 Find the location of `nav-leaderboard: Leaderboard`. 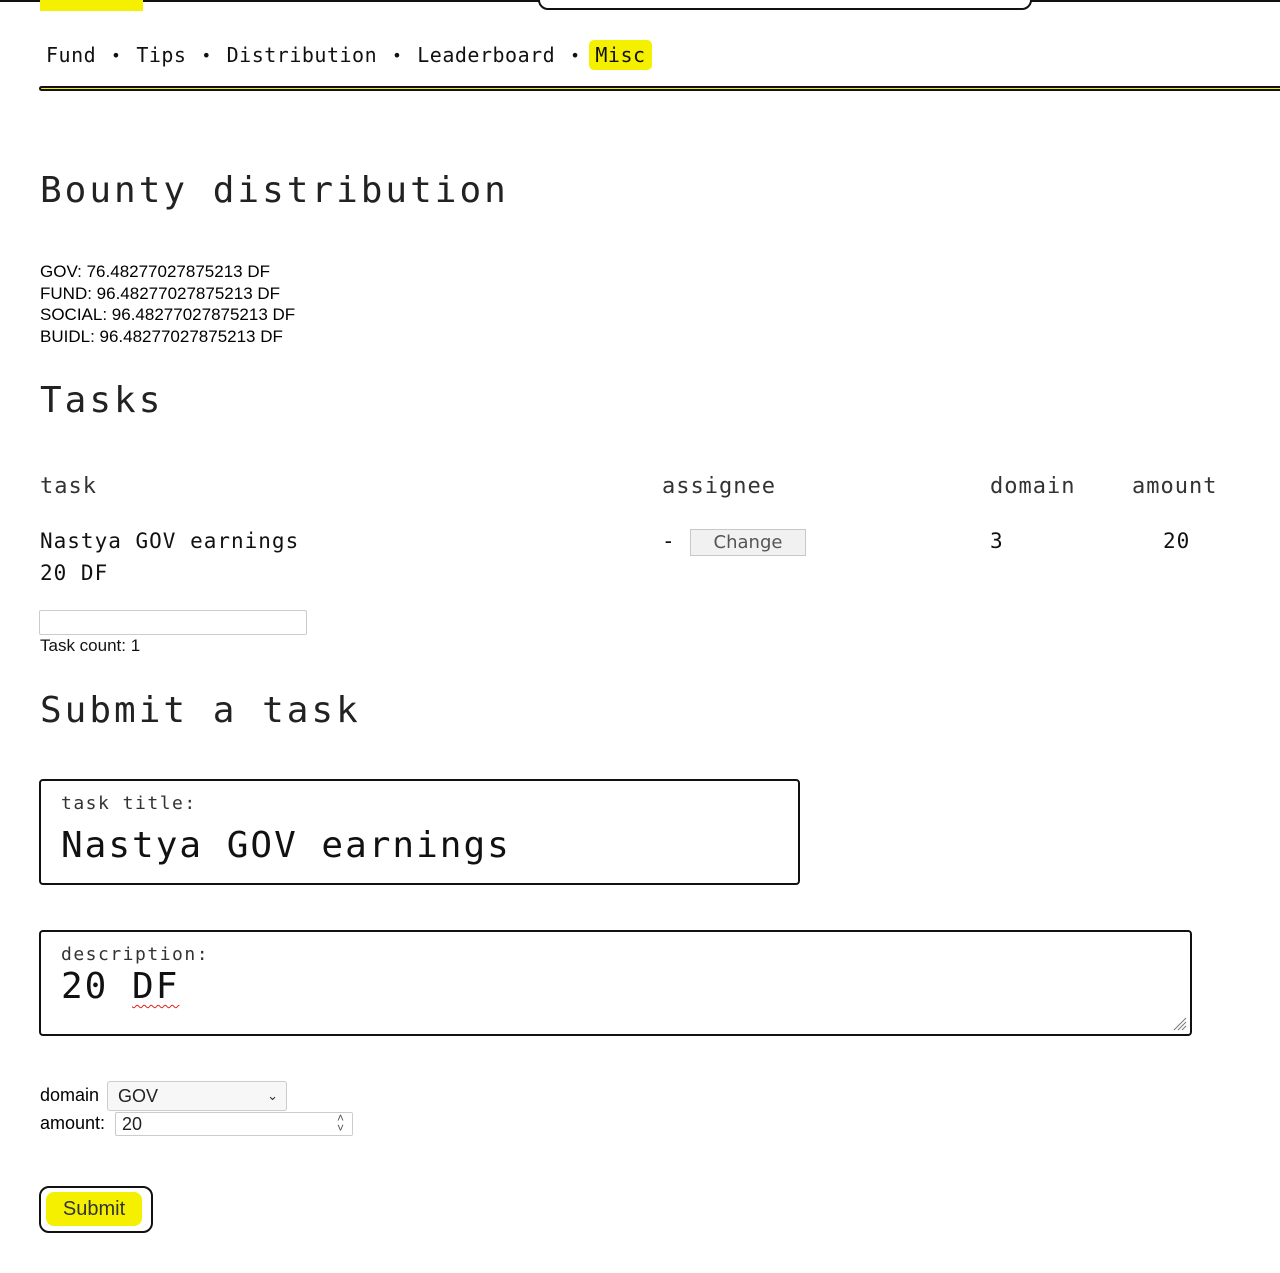

nav-leaderboard: Leaderboard is located at coordinates (486, 55).